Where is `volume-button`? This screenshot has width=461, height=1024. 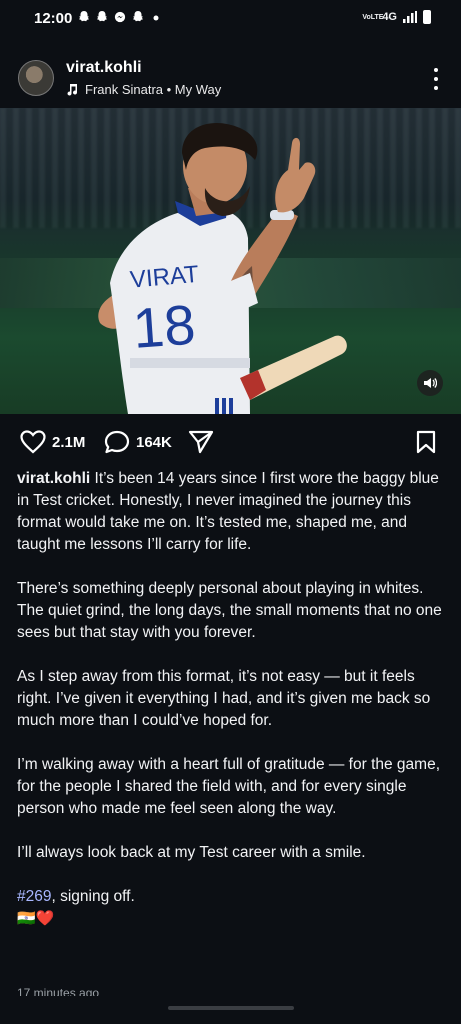 volume-button is located at coordinates (430, 383).